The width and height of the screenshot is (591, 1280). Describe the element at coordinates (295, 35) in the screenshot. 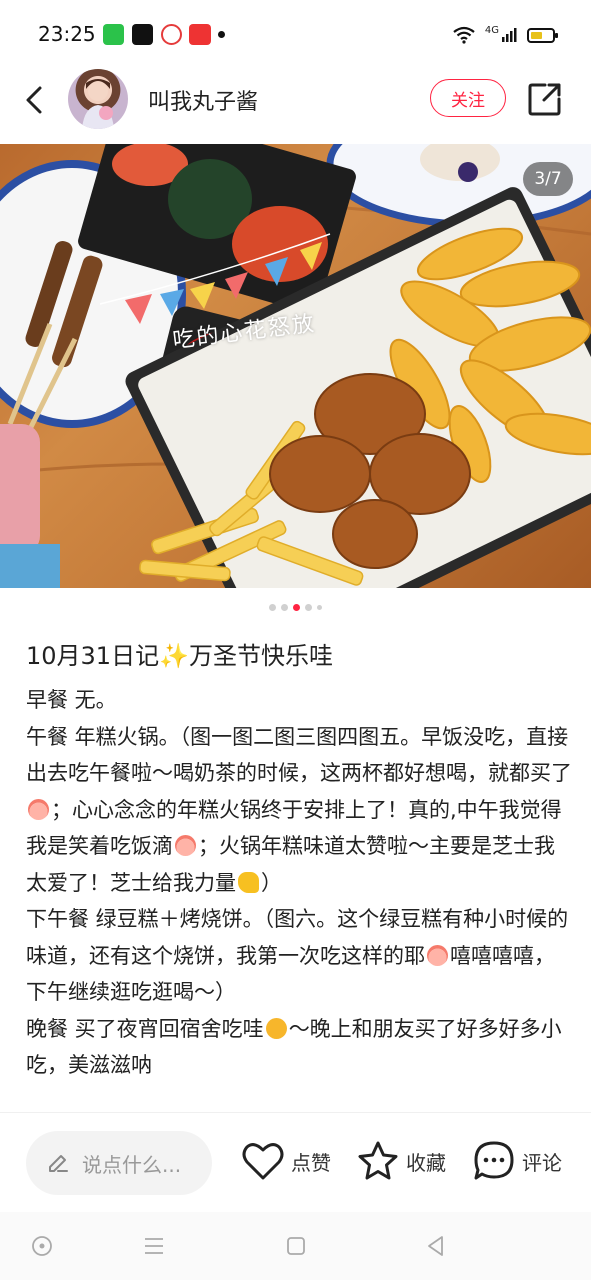

I see `status-bar: 23:25 4G` at that location.